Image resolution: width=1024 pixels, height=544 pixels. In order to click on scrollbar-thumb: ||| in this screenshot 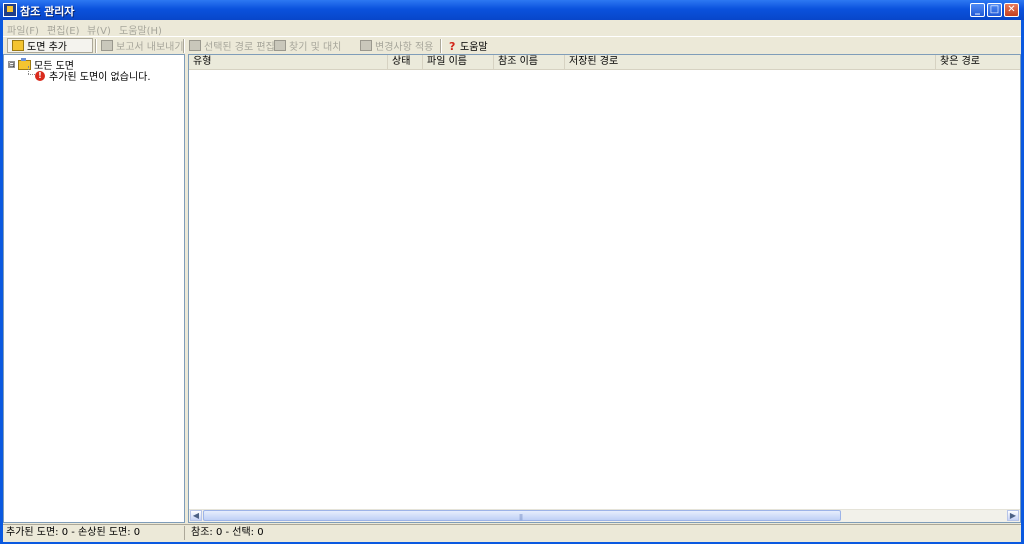, I will do `click(522, 515)`.